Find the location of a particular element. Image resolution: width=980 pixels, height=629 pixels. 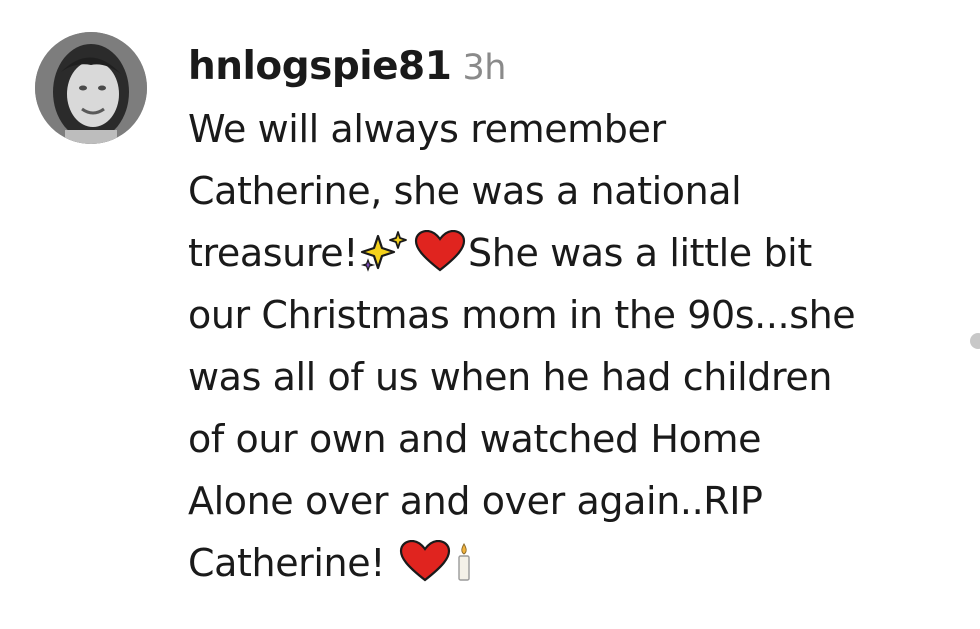

comment-header: hnlogspie81 3h is located at coordinates (573, 67).